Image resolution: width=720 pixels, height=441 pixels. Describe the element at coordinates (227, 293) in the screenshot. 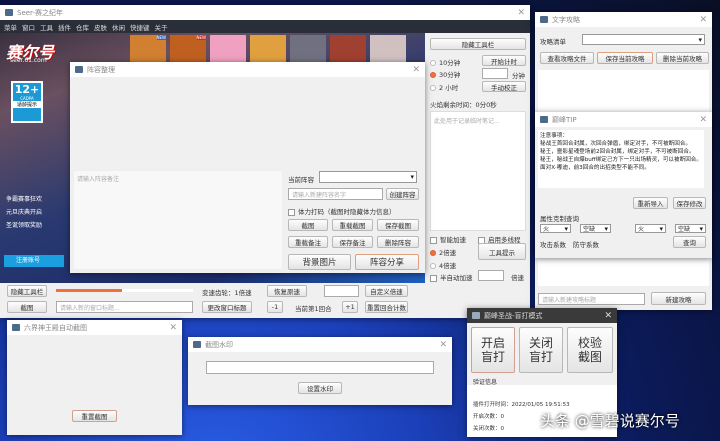

I see `speed-gear-label: 变速齿轮：1倍速` at that location.